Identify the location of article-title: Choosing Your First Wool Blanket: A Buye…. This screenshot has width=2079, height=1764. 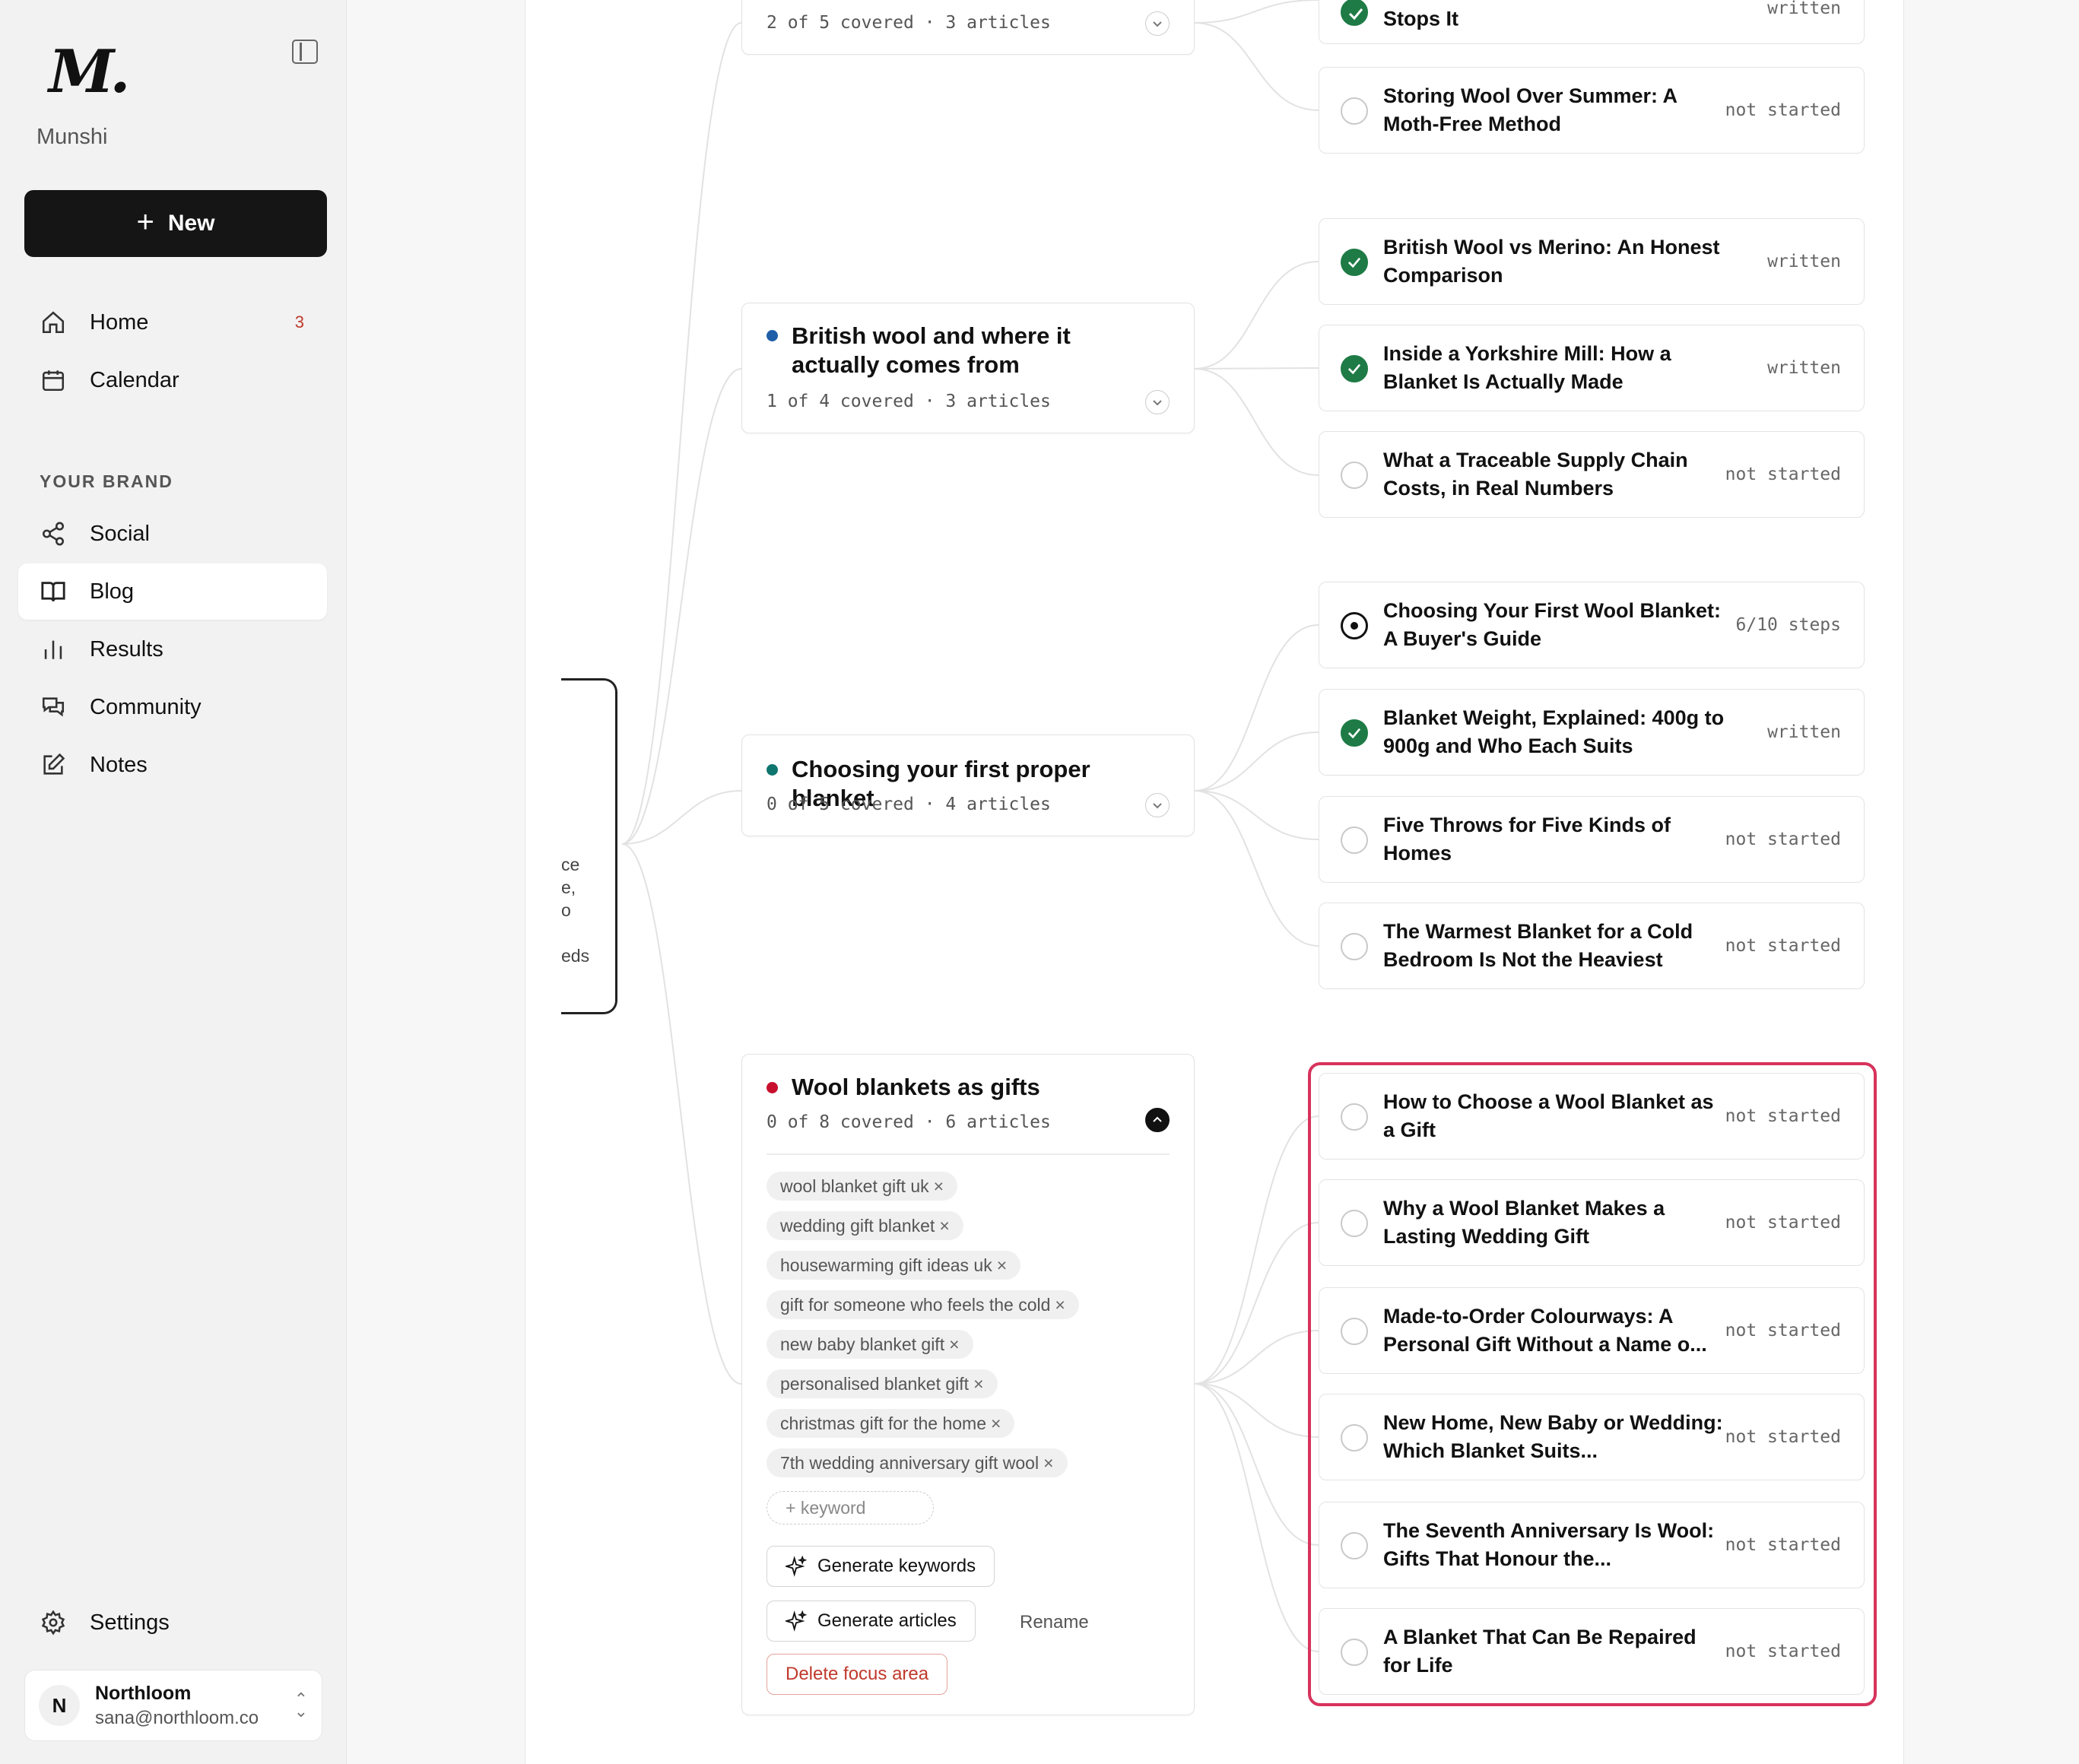
(1552, 624).